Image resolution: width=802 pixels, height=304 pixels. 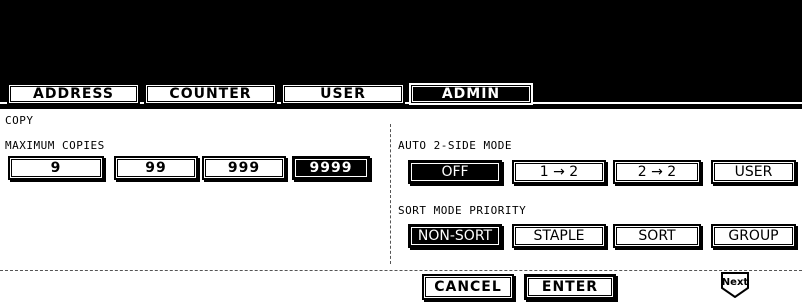 What do you see at coordinates (753, 236) in the screenshot?
I see `sort-group-button: GROUP` at bounding box center [753, 236].